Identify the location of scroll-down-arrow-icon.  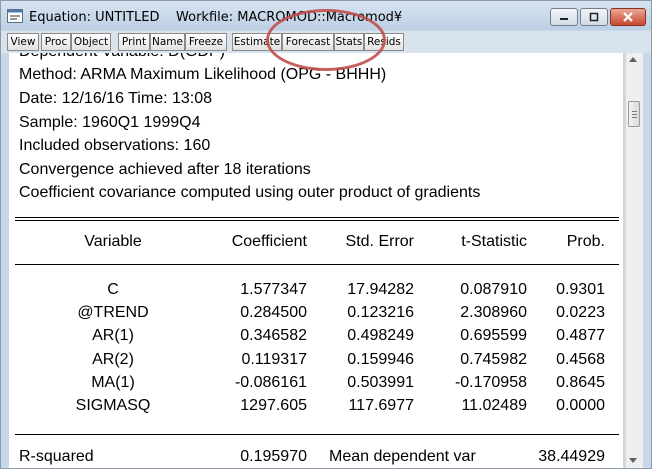
(633, 460).